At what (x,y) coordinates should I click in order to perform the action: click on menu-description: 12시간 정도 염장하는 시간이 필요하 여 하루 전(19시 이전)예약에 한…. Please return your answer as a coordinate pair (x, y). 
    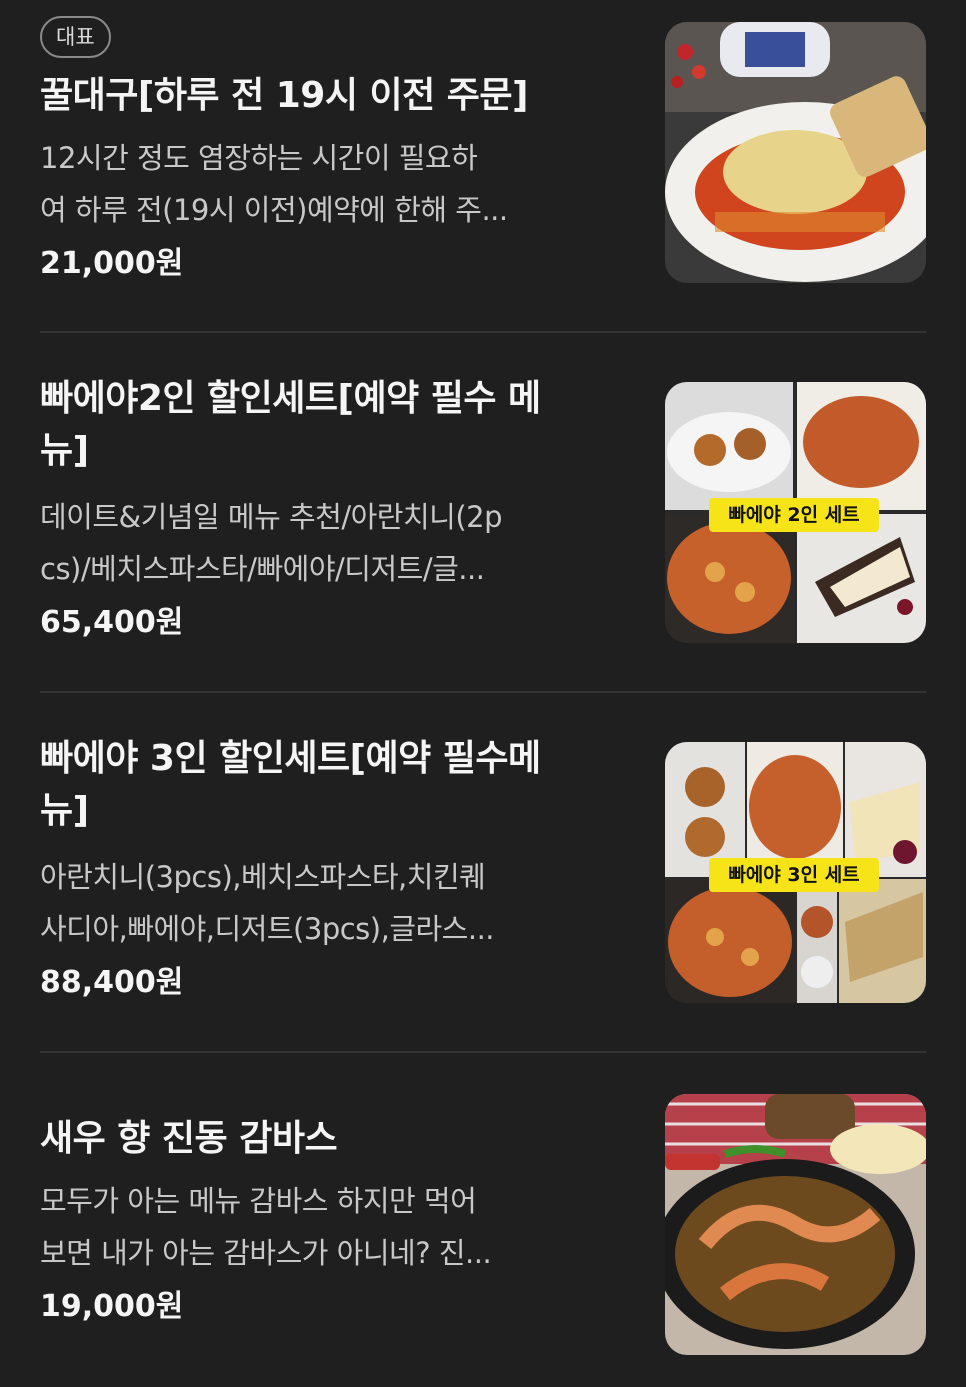
    Looking at the image, I should click on (335, 184).